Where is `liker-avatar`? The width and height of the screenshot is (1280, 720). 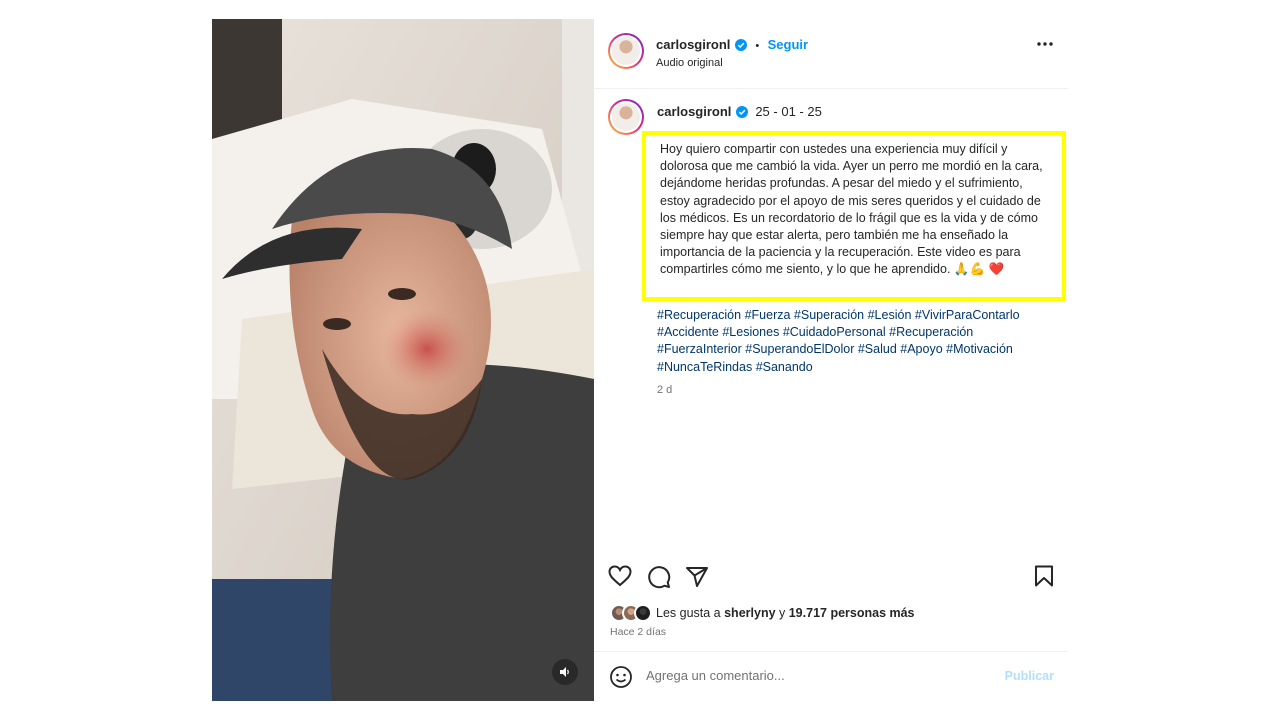
liker-avatar is located at coordinates (643, 613).